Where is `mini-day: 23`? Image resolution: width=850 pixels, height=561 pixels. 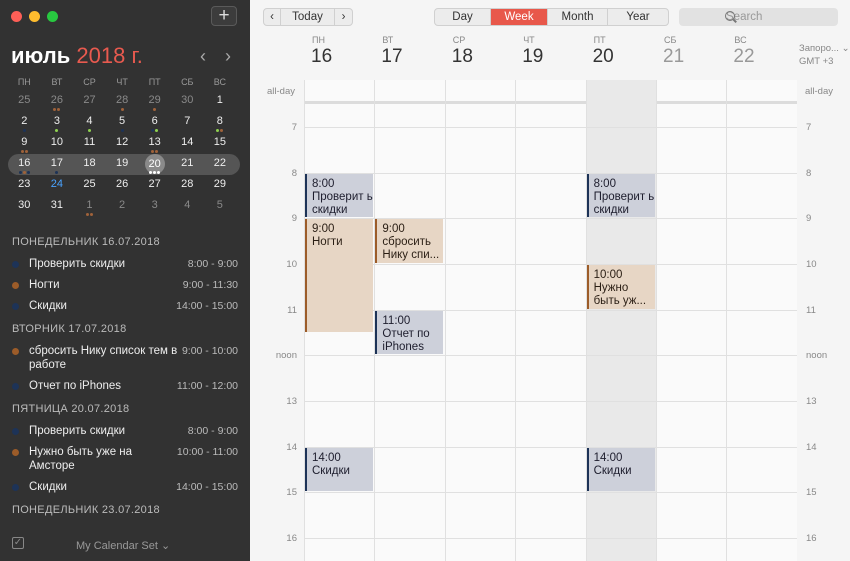
mini-day: 23 is located at coordinates (24, 185).